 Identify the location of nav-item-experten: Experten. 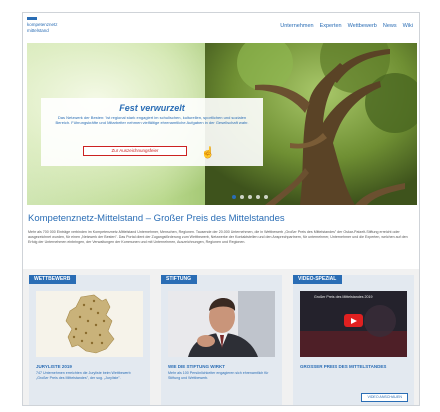
(331, 26).